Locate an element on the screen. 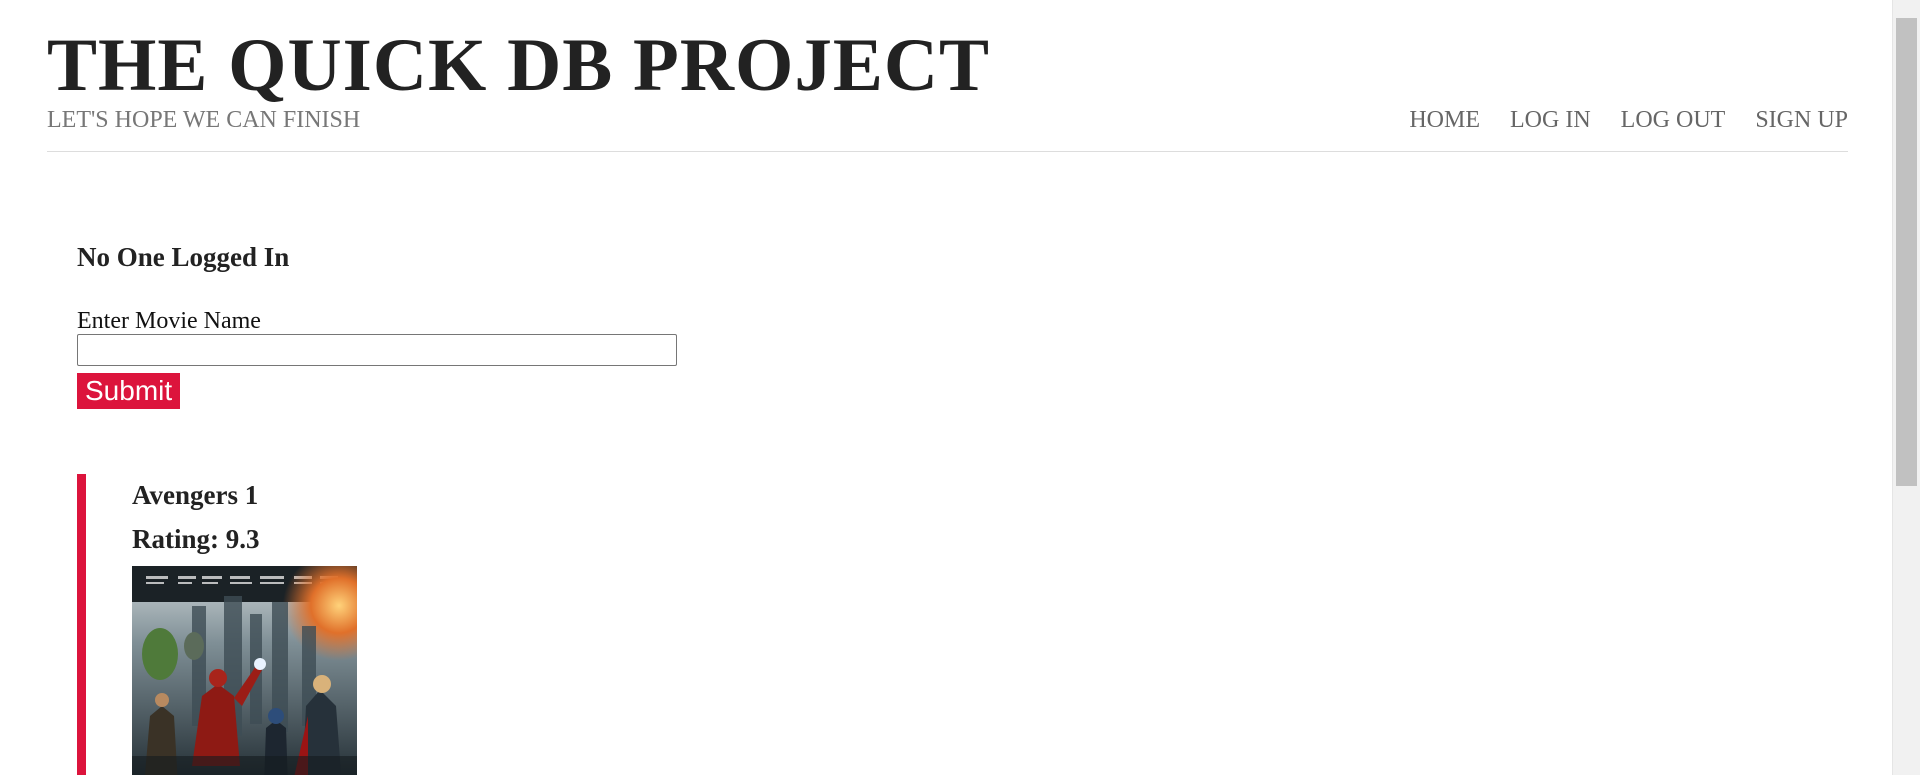 This screenshot has width=1920, height=775. vertical-scrollbar is located at coordinates (1906, 387).